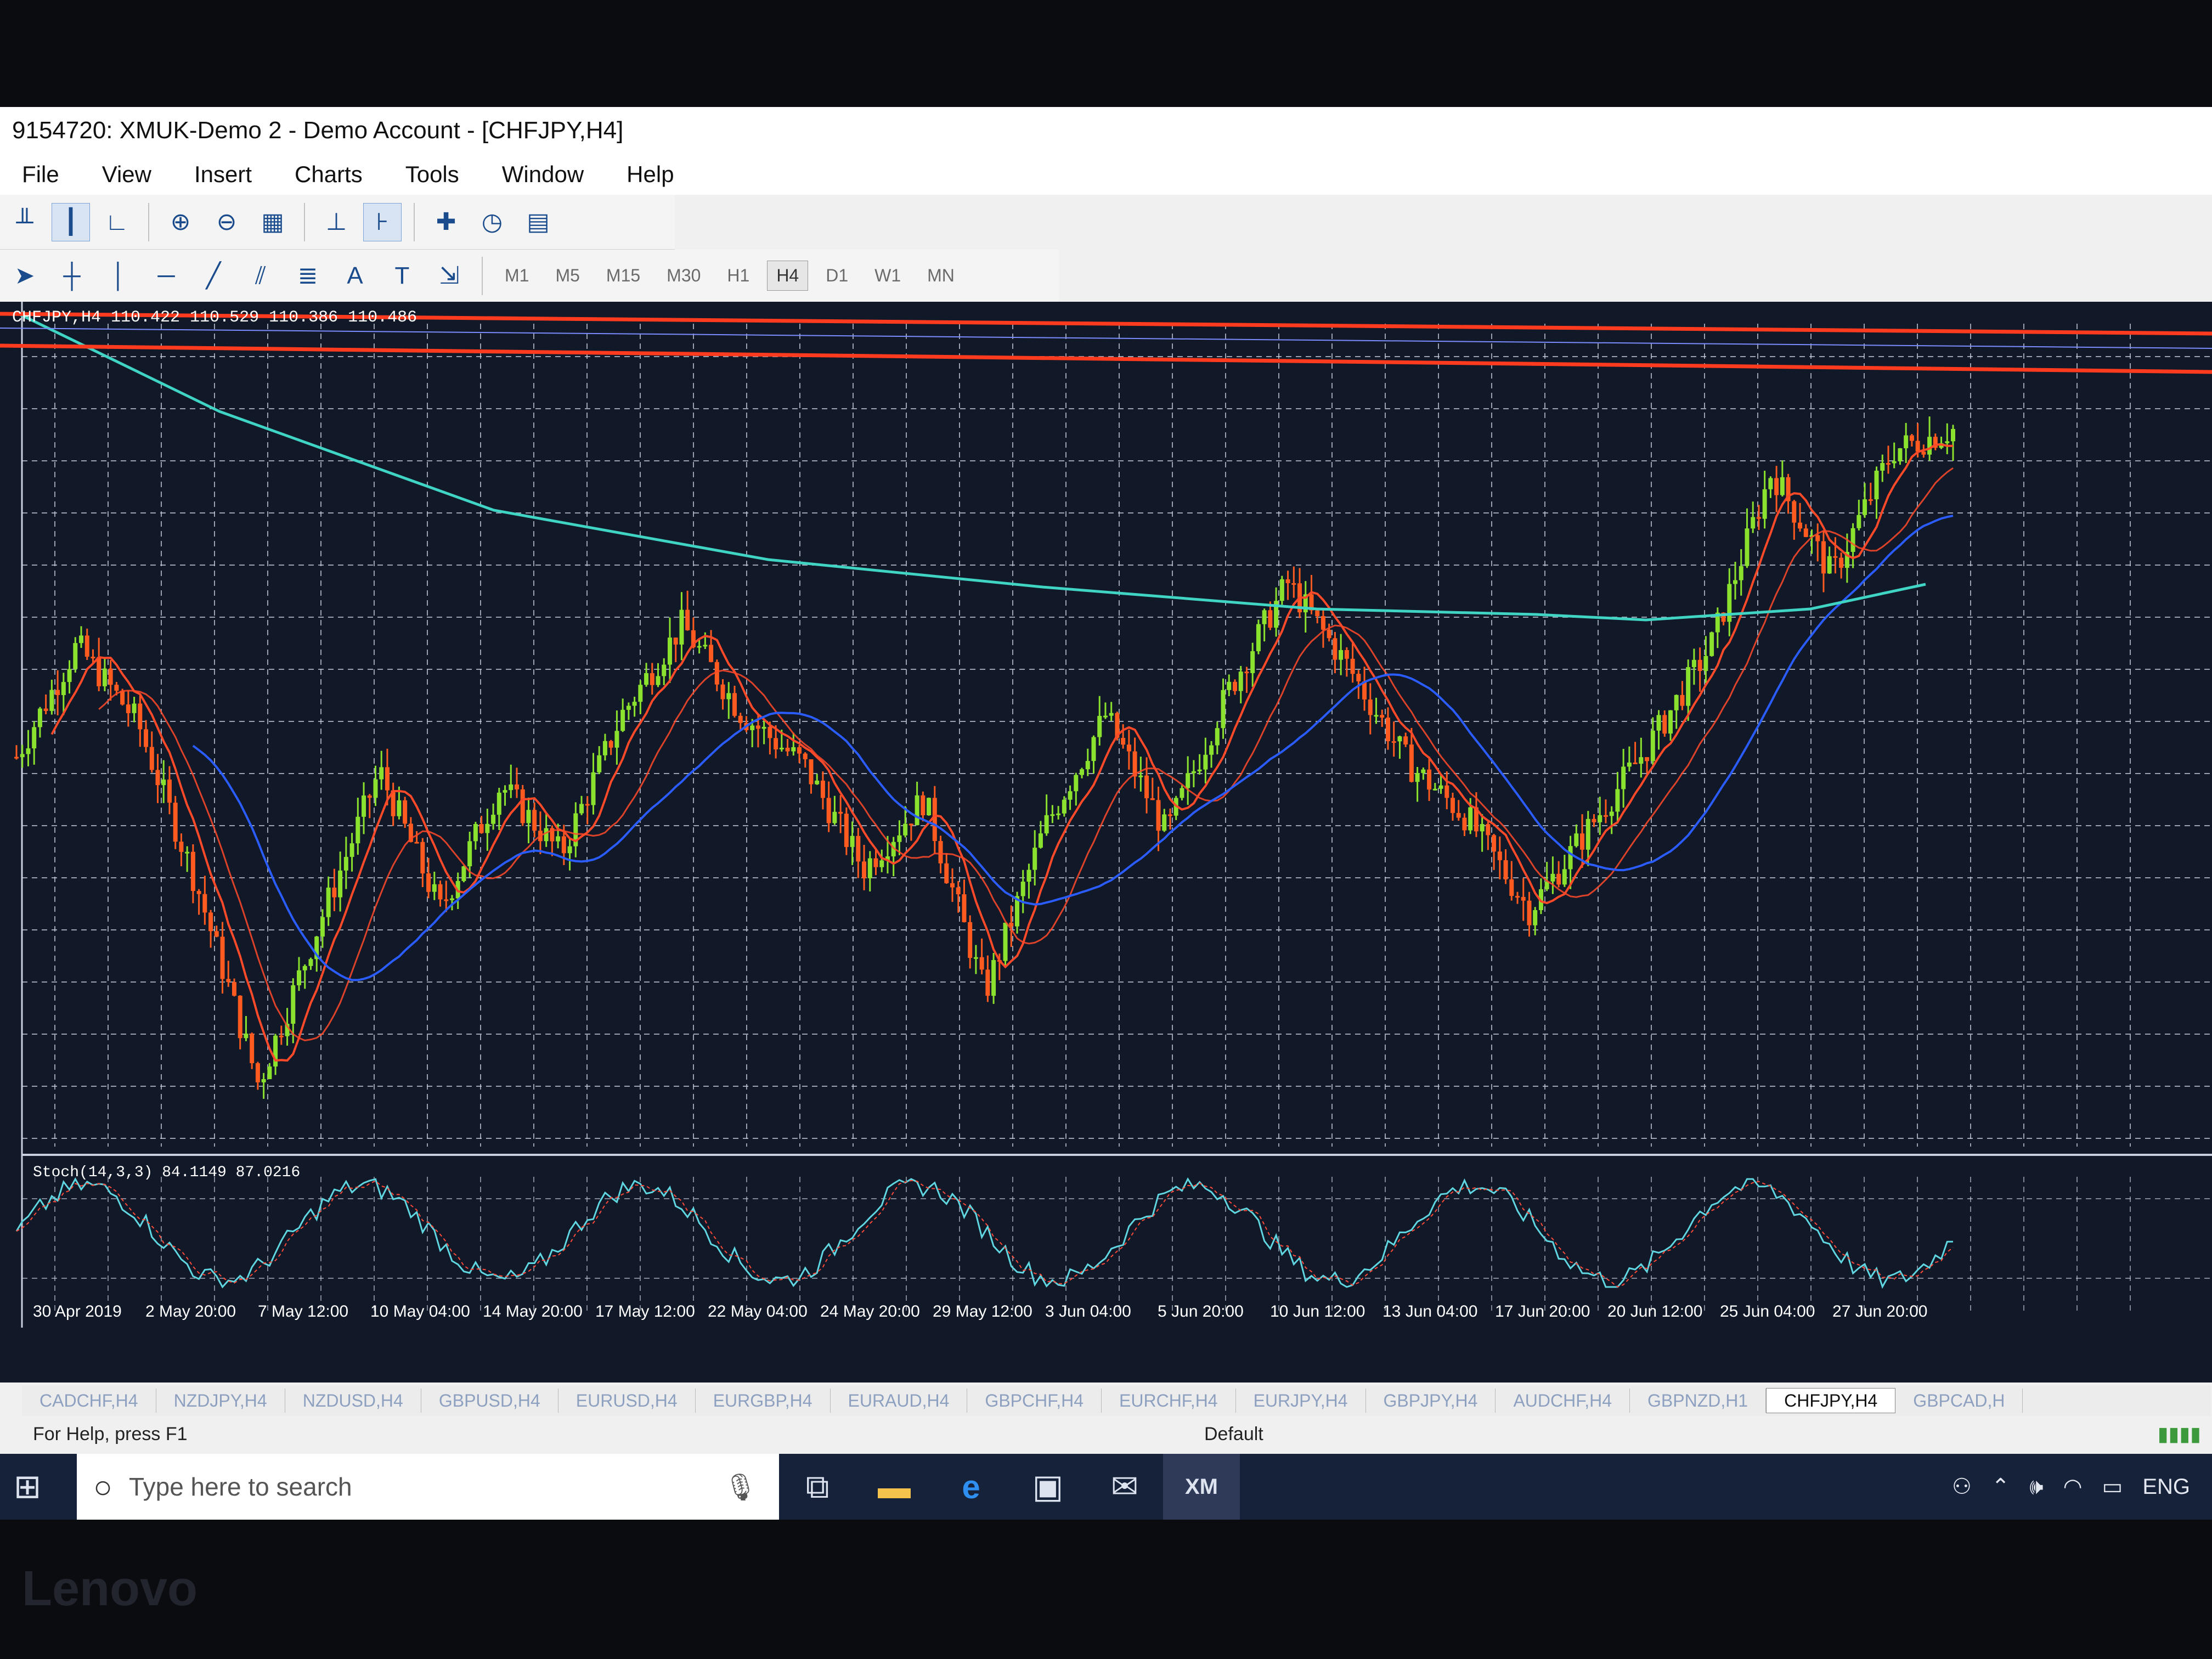 This screenshot has height=1659, width=2212. What do you see at coordinates (517, 275) in the screenshot?
I see `timeframe-m1: M1` at bounding box center [517, 275].